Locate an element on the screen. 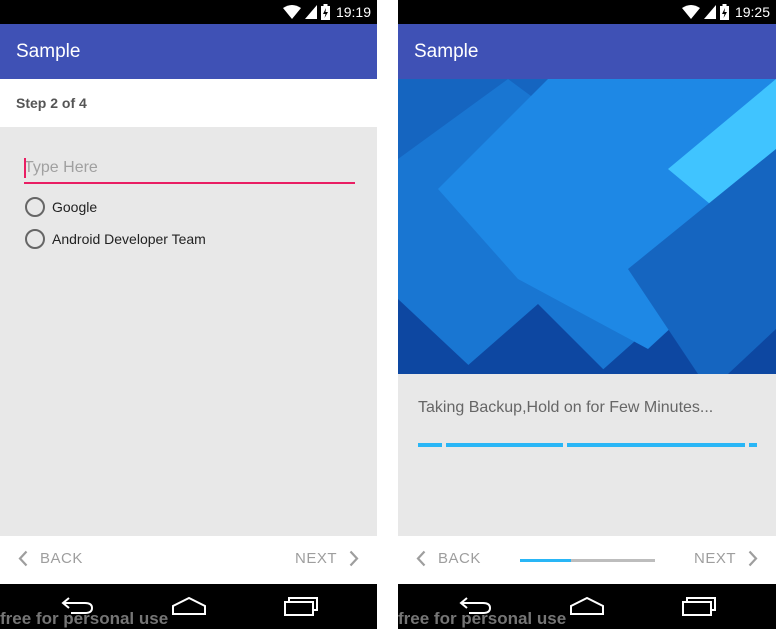 The image size is (776, 629). radio-option-google: Google is located at coordinates (61, 207).